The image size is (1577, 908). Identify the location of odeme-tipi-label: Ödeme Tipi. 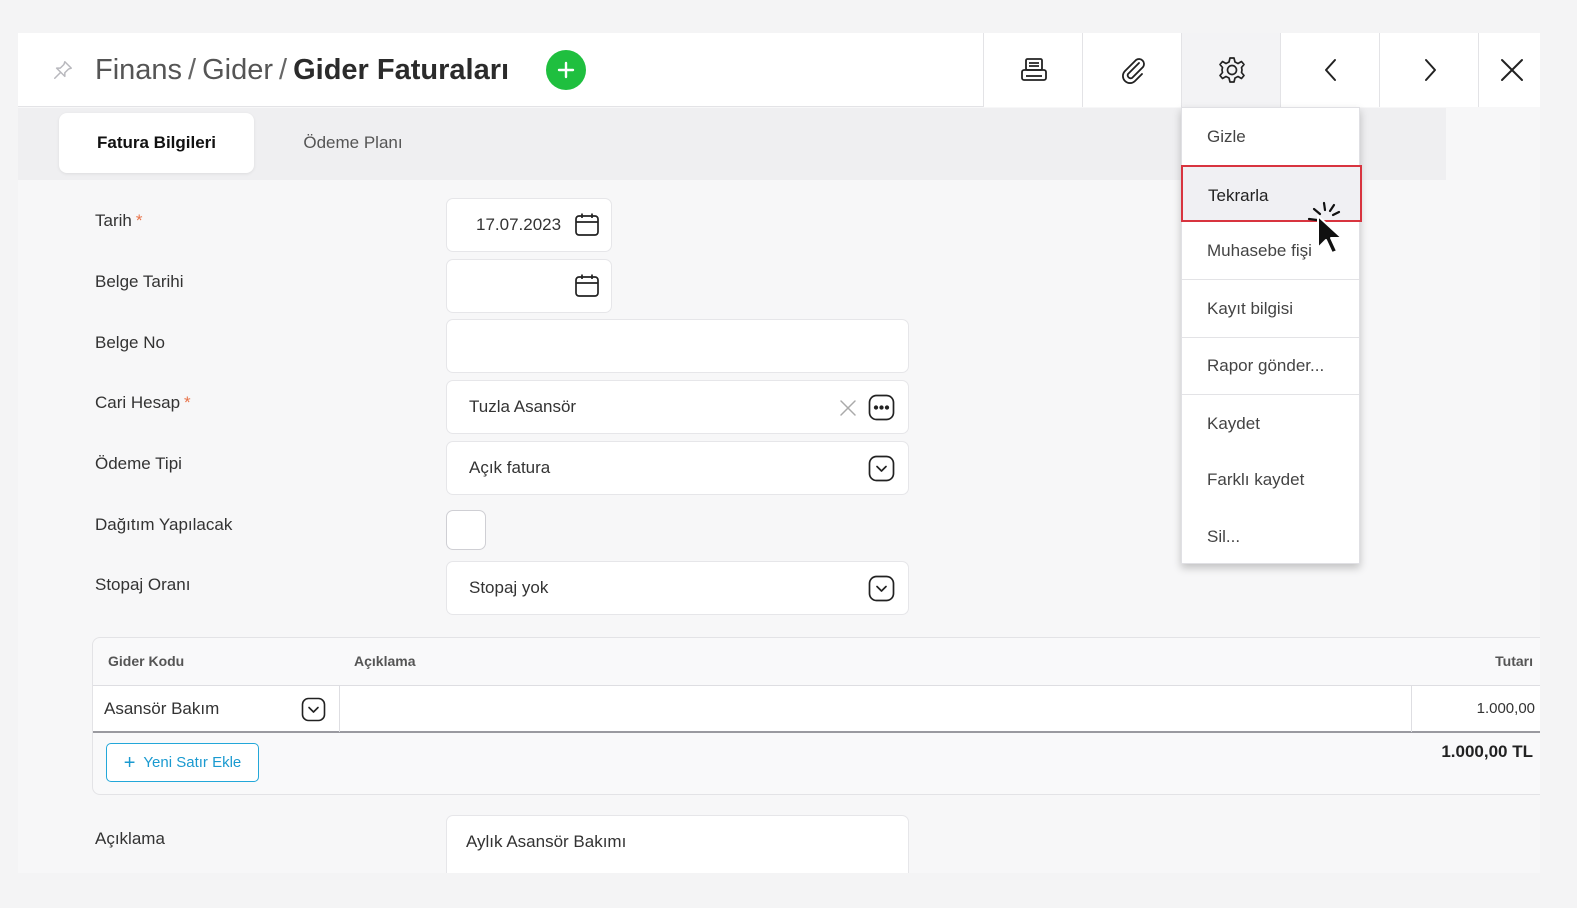
(138, 463).